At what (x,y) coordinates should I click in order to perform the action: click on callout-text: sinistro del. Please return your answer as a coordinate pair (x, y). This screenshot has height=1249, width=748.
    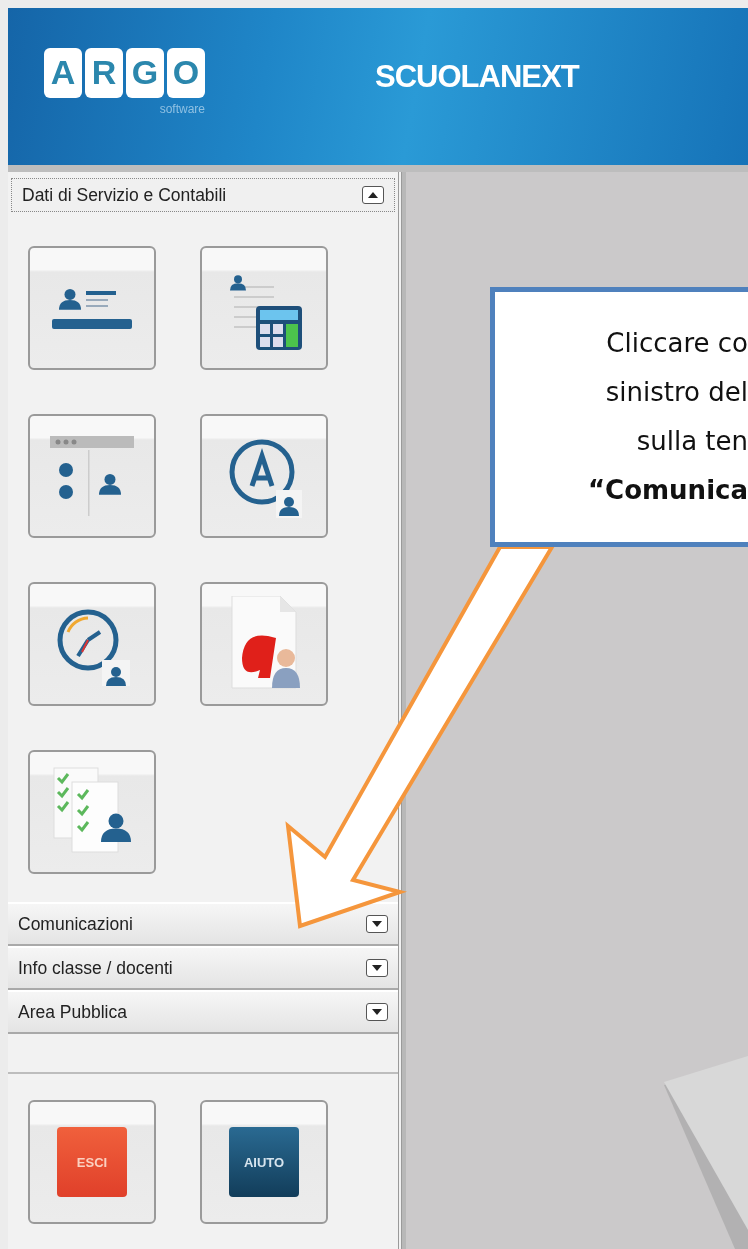
    Looking at the image, I should click on (676, 392).